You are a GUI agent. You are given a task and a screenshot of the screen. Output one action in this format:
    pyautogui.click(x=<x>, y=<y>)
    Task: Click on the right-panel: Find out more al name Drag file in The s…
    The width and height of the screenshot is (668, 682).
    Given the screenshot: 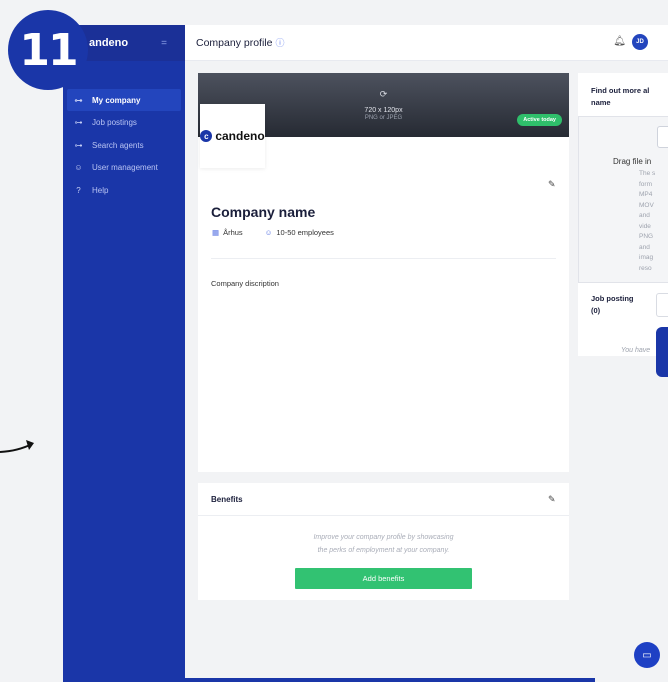 What is the action you would take?
    pyautogui.click(x=623, y=214)
    